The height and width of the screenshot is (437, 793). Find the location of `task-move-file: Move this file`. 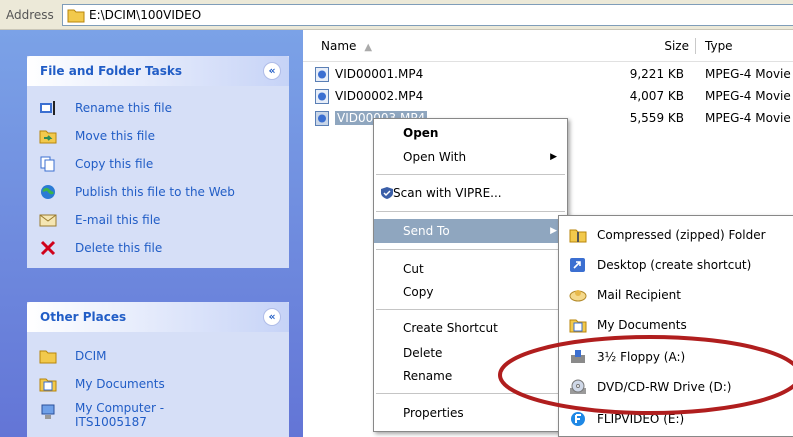

task-move-file: Move this file is located at coordinates (158, 136).